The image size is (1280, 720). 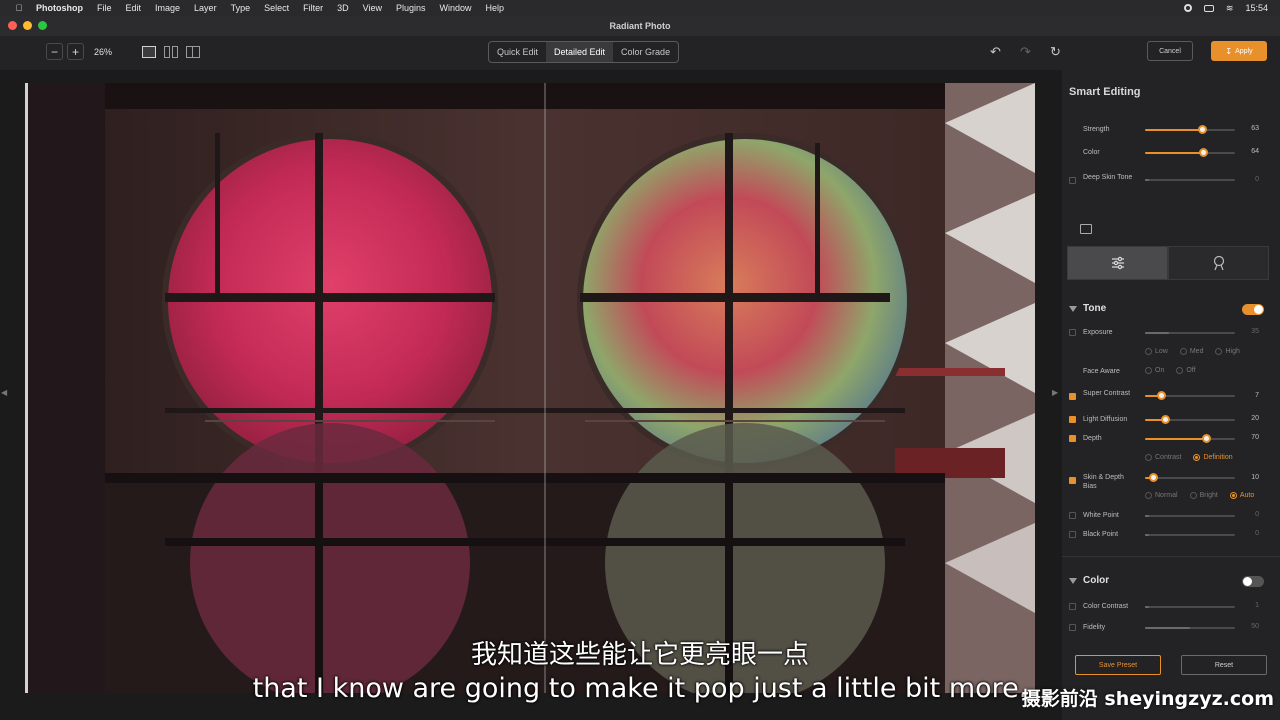 What do you see at coordinates (1072, 396) in the screenshot?
I see `super-contrast-checkbox` at bounding box center [1072, 396].